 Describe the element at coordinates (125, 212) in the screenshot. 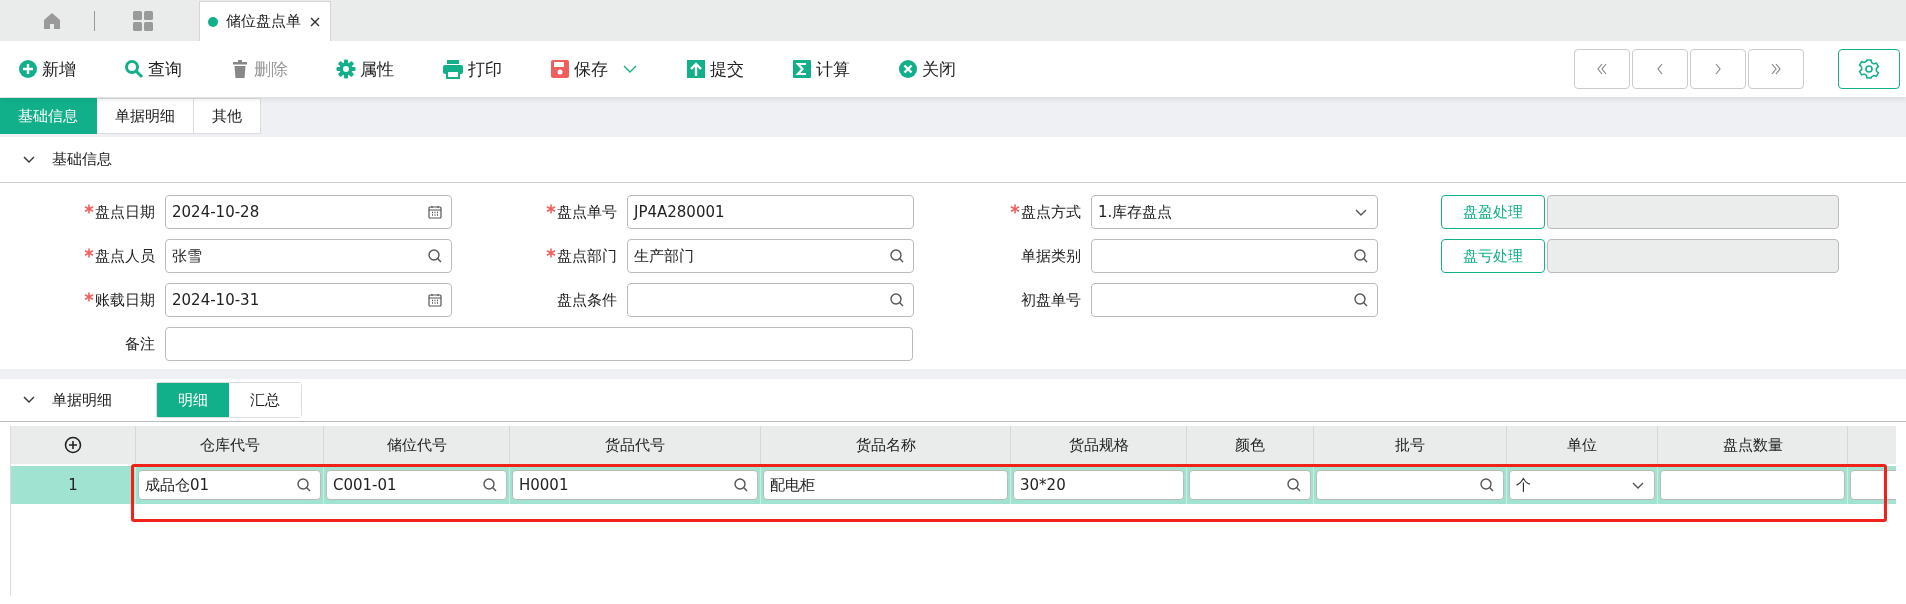

I see `field-label: 盘点日期` at that location.